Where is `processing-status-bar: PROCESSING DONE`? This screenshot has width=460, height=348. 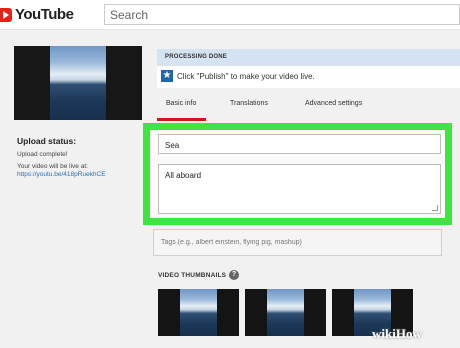
processing-status-bar: PROCESSING DONE is located at coordinates (308, 57).